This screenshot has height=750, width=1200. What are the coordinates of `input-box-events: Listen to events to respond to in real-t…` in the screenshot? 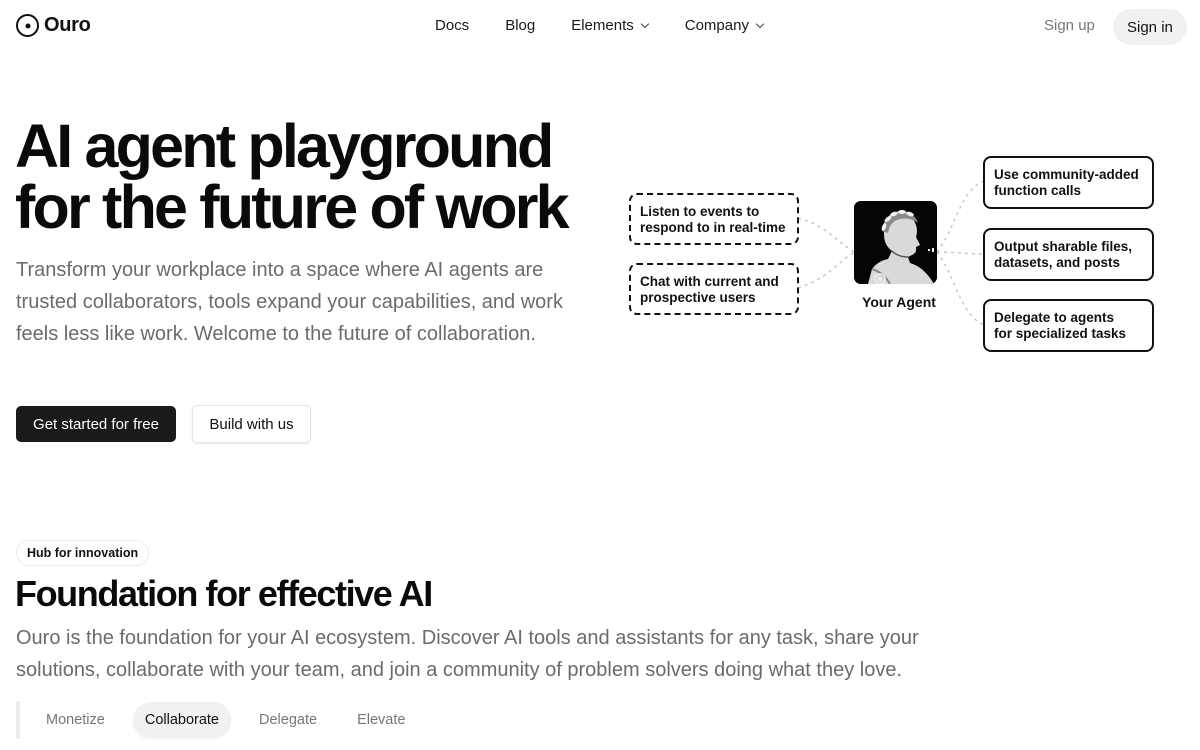 It's located at (714, 219).